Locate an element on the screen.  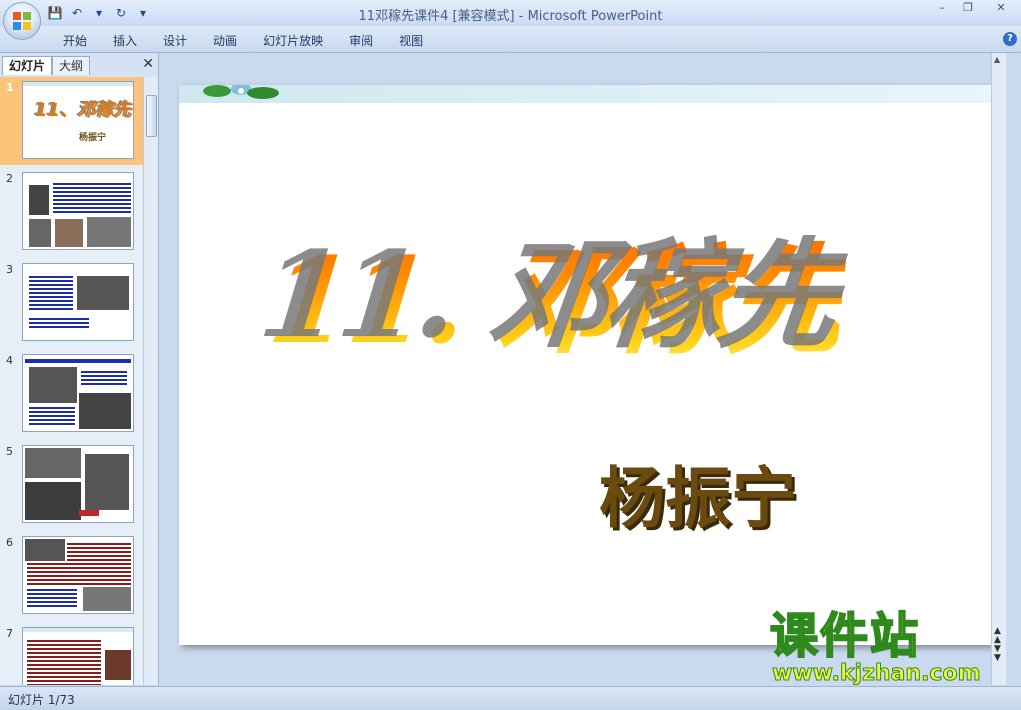
office-logo-icon is located at coordinates (22, 21).